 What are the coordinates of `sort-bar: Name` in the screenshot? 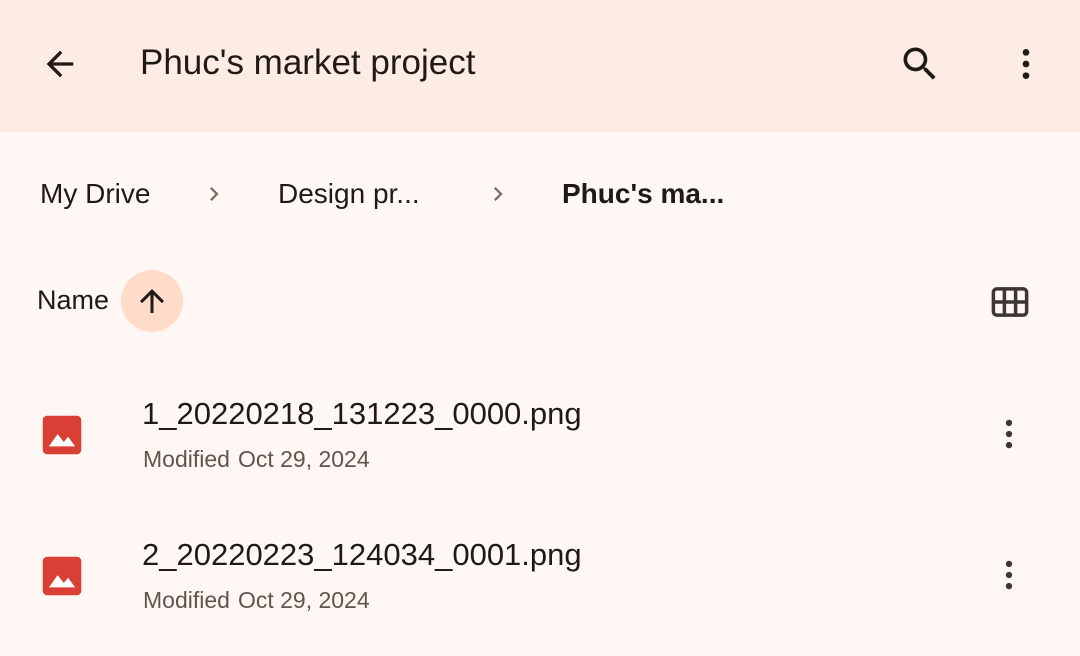 It's located at (540, 302).